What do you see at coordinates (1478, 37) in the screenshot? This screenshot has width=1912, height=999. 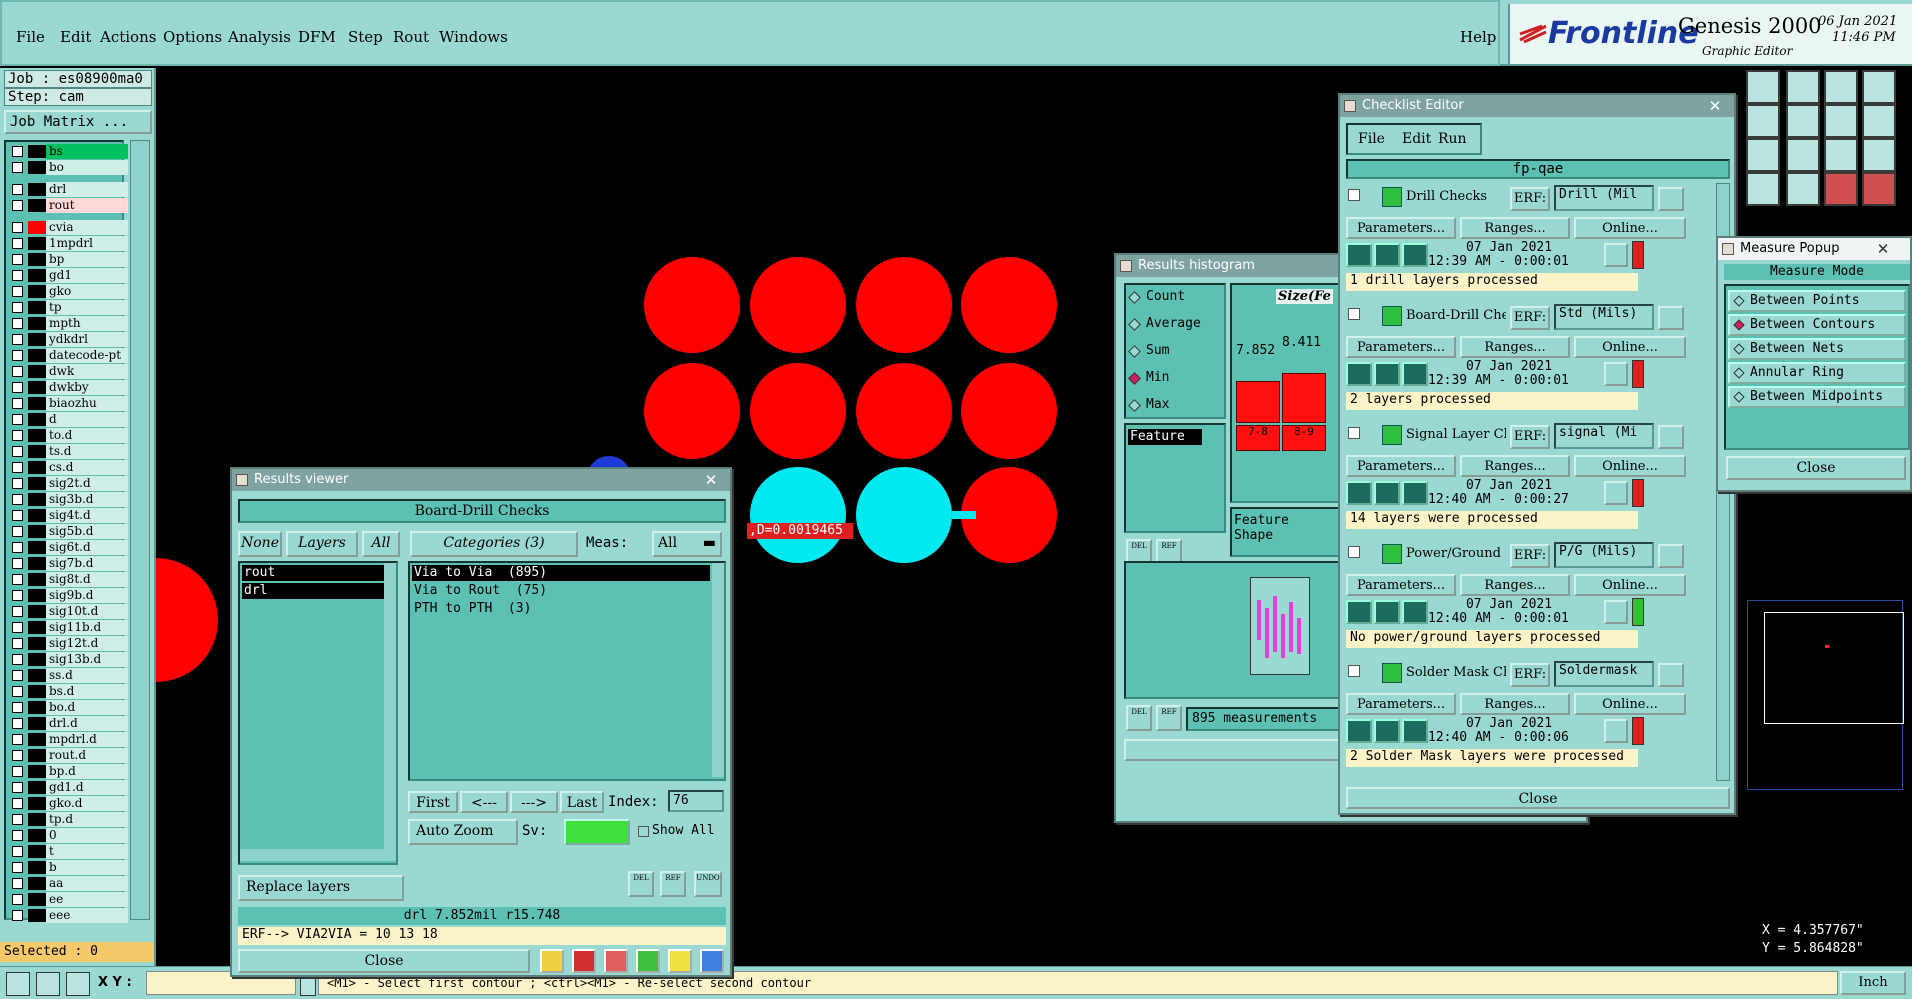 I see `menu-help: Help` at bounding box center [1478, 37].